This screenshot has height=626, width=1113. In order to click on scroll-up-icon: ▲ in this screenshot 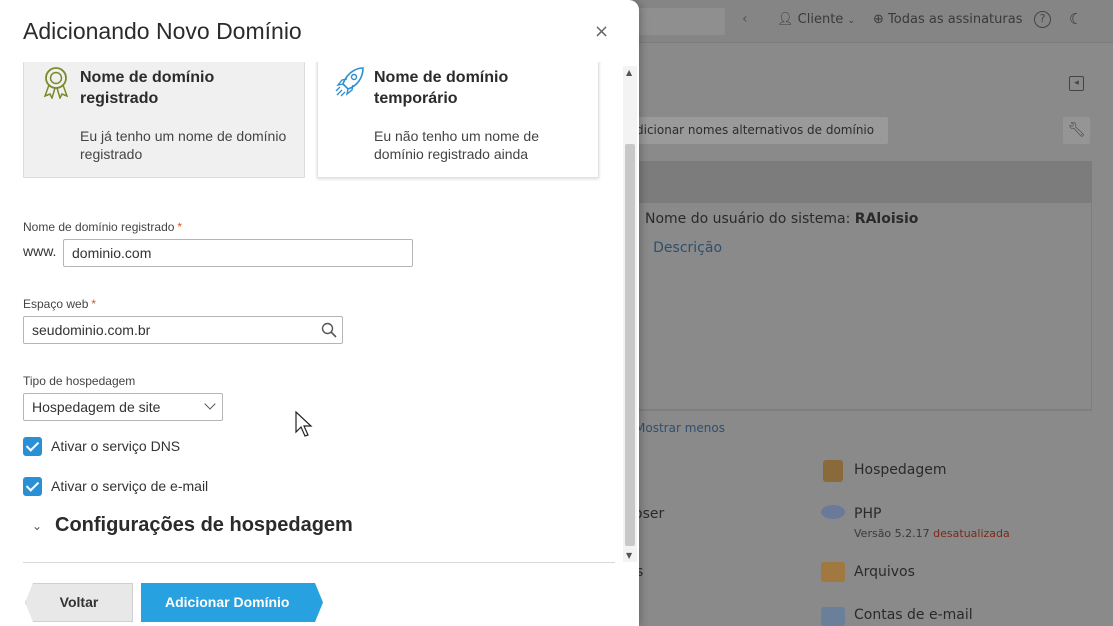, I will do `click(629, 72)`.